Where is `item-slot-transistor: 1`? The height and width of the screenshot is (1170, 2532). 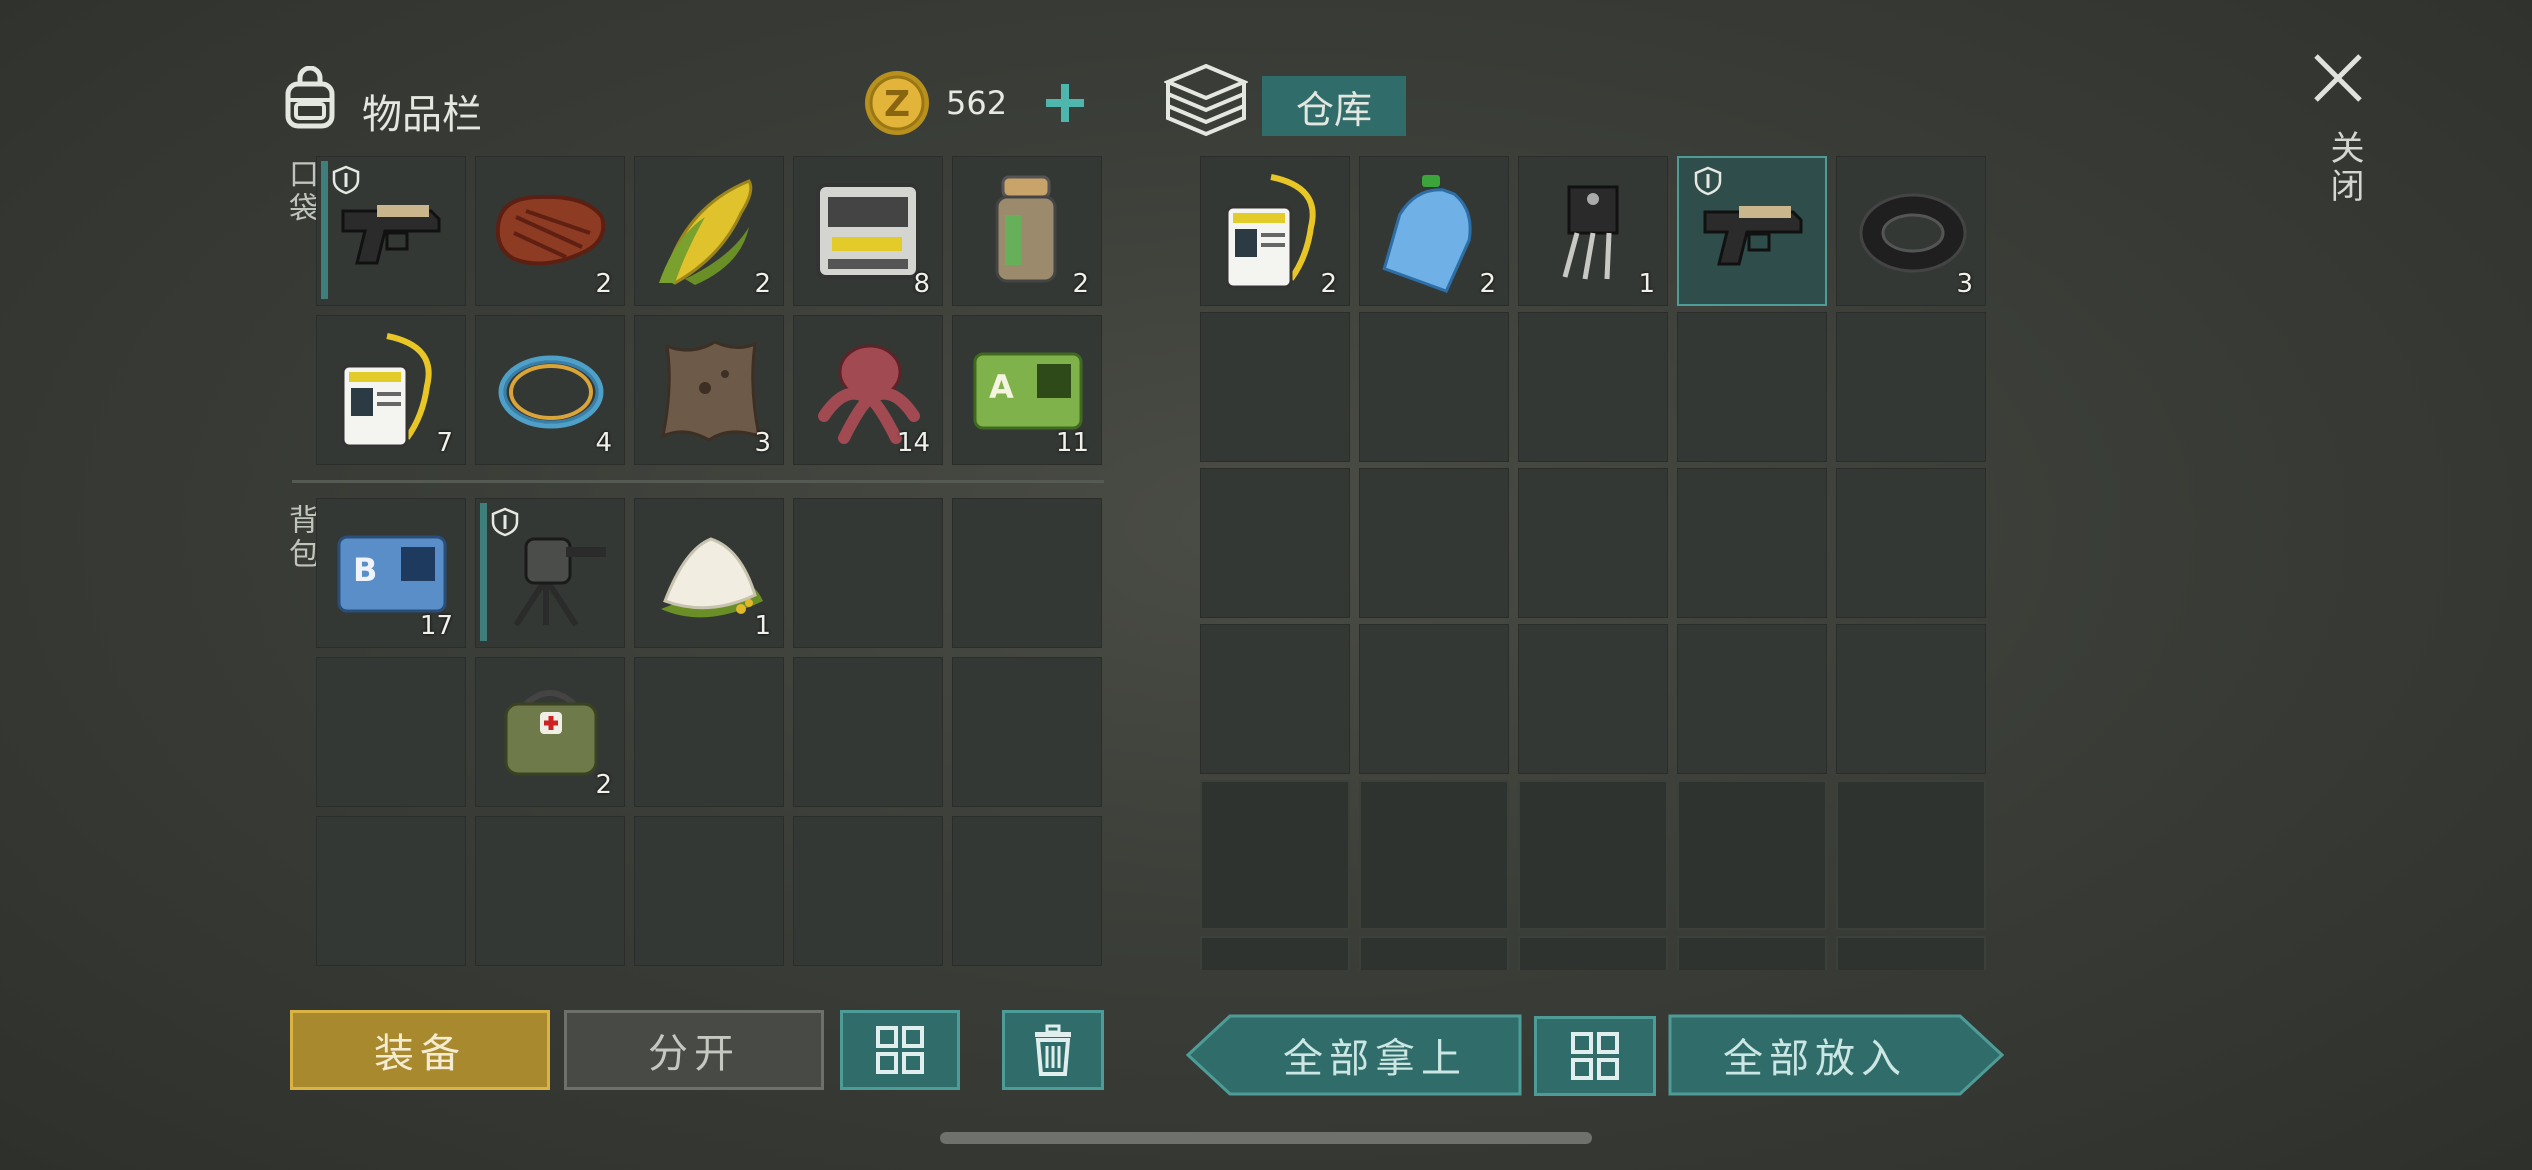
item-slot-transistor: 1 is located at coordinates (1593, 231).